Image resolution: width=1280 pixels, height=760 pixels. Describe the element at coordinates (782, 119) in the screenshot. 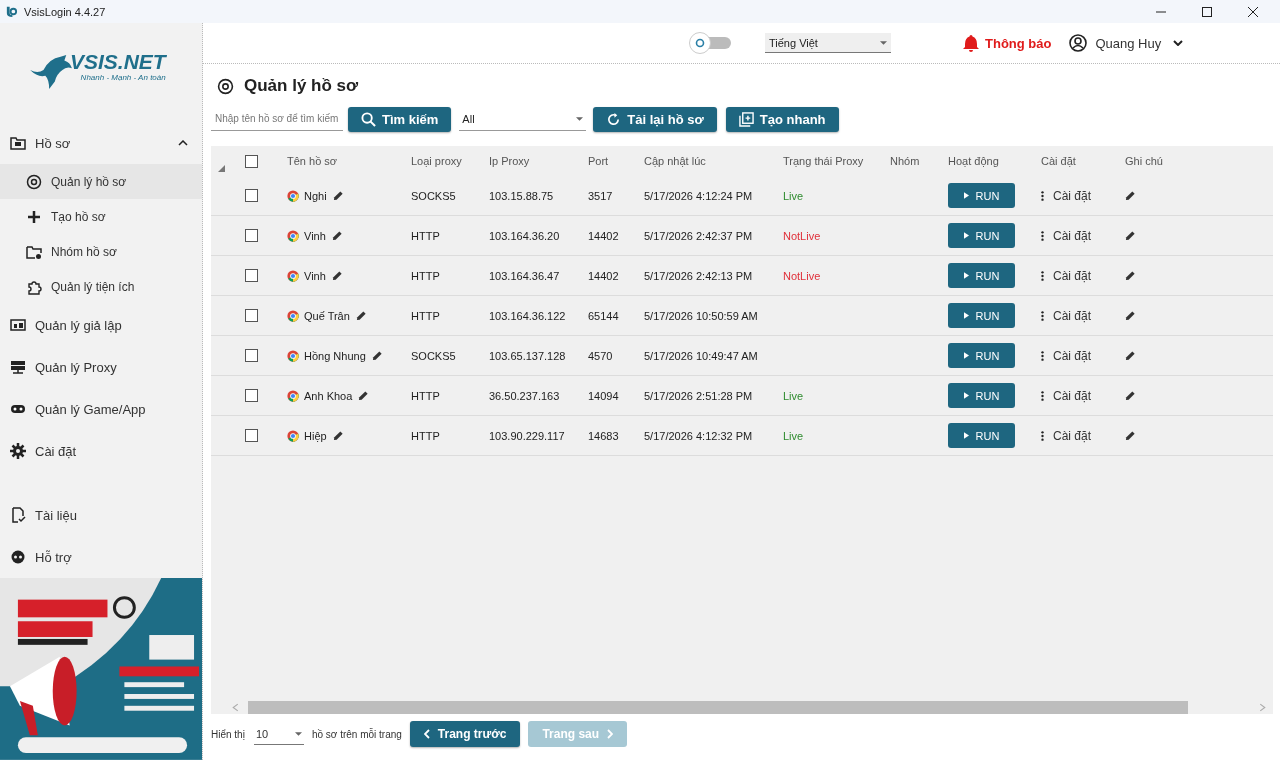

I see `quick-create-button: Tạo nhanh` at that location.